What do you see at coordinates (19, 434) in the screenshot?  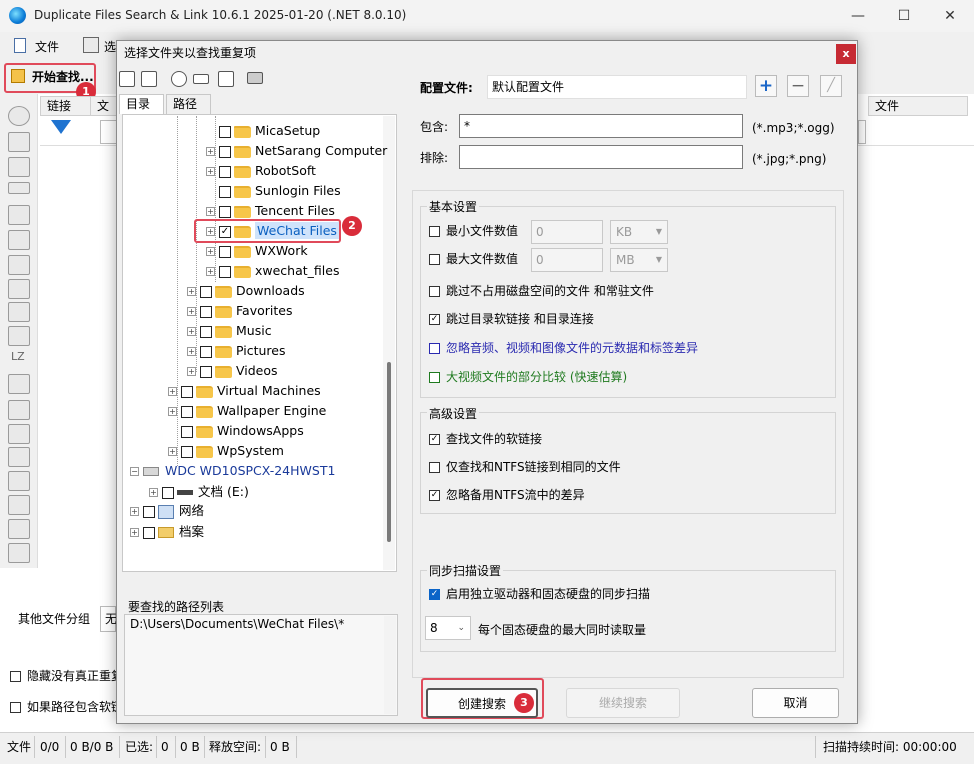 I see `list-filter-icon` at bounding box center [19, 434].